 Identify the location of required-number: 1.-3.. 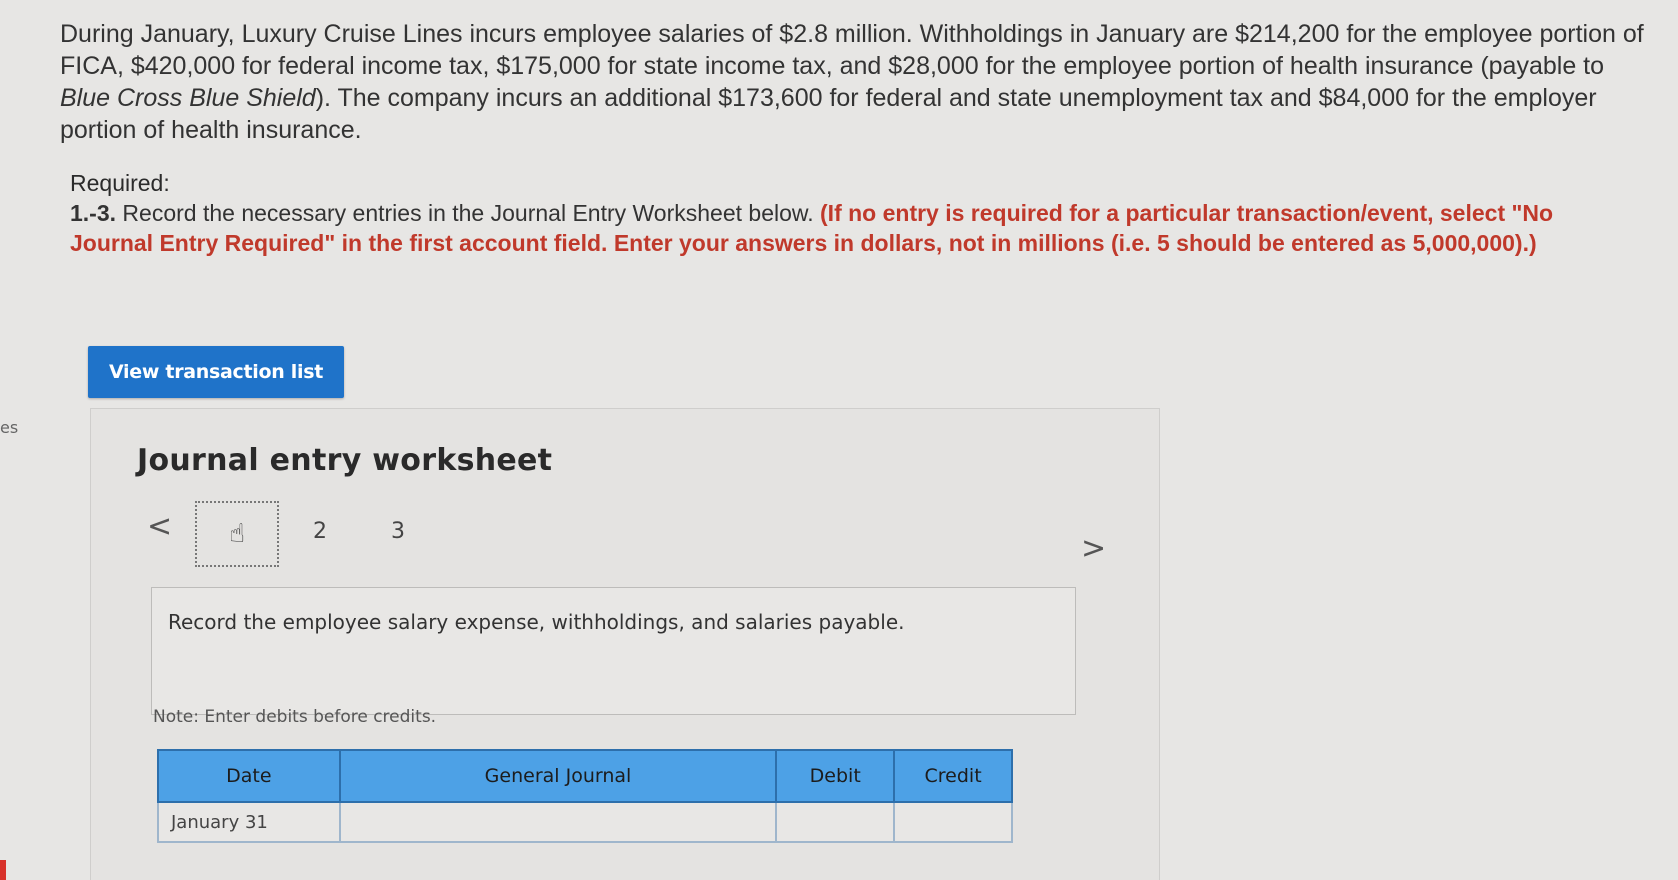
(93, 213).